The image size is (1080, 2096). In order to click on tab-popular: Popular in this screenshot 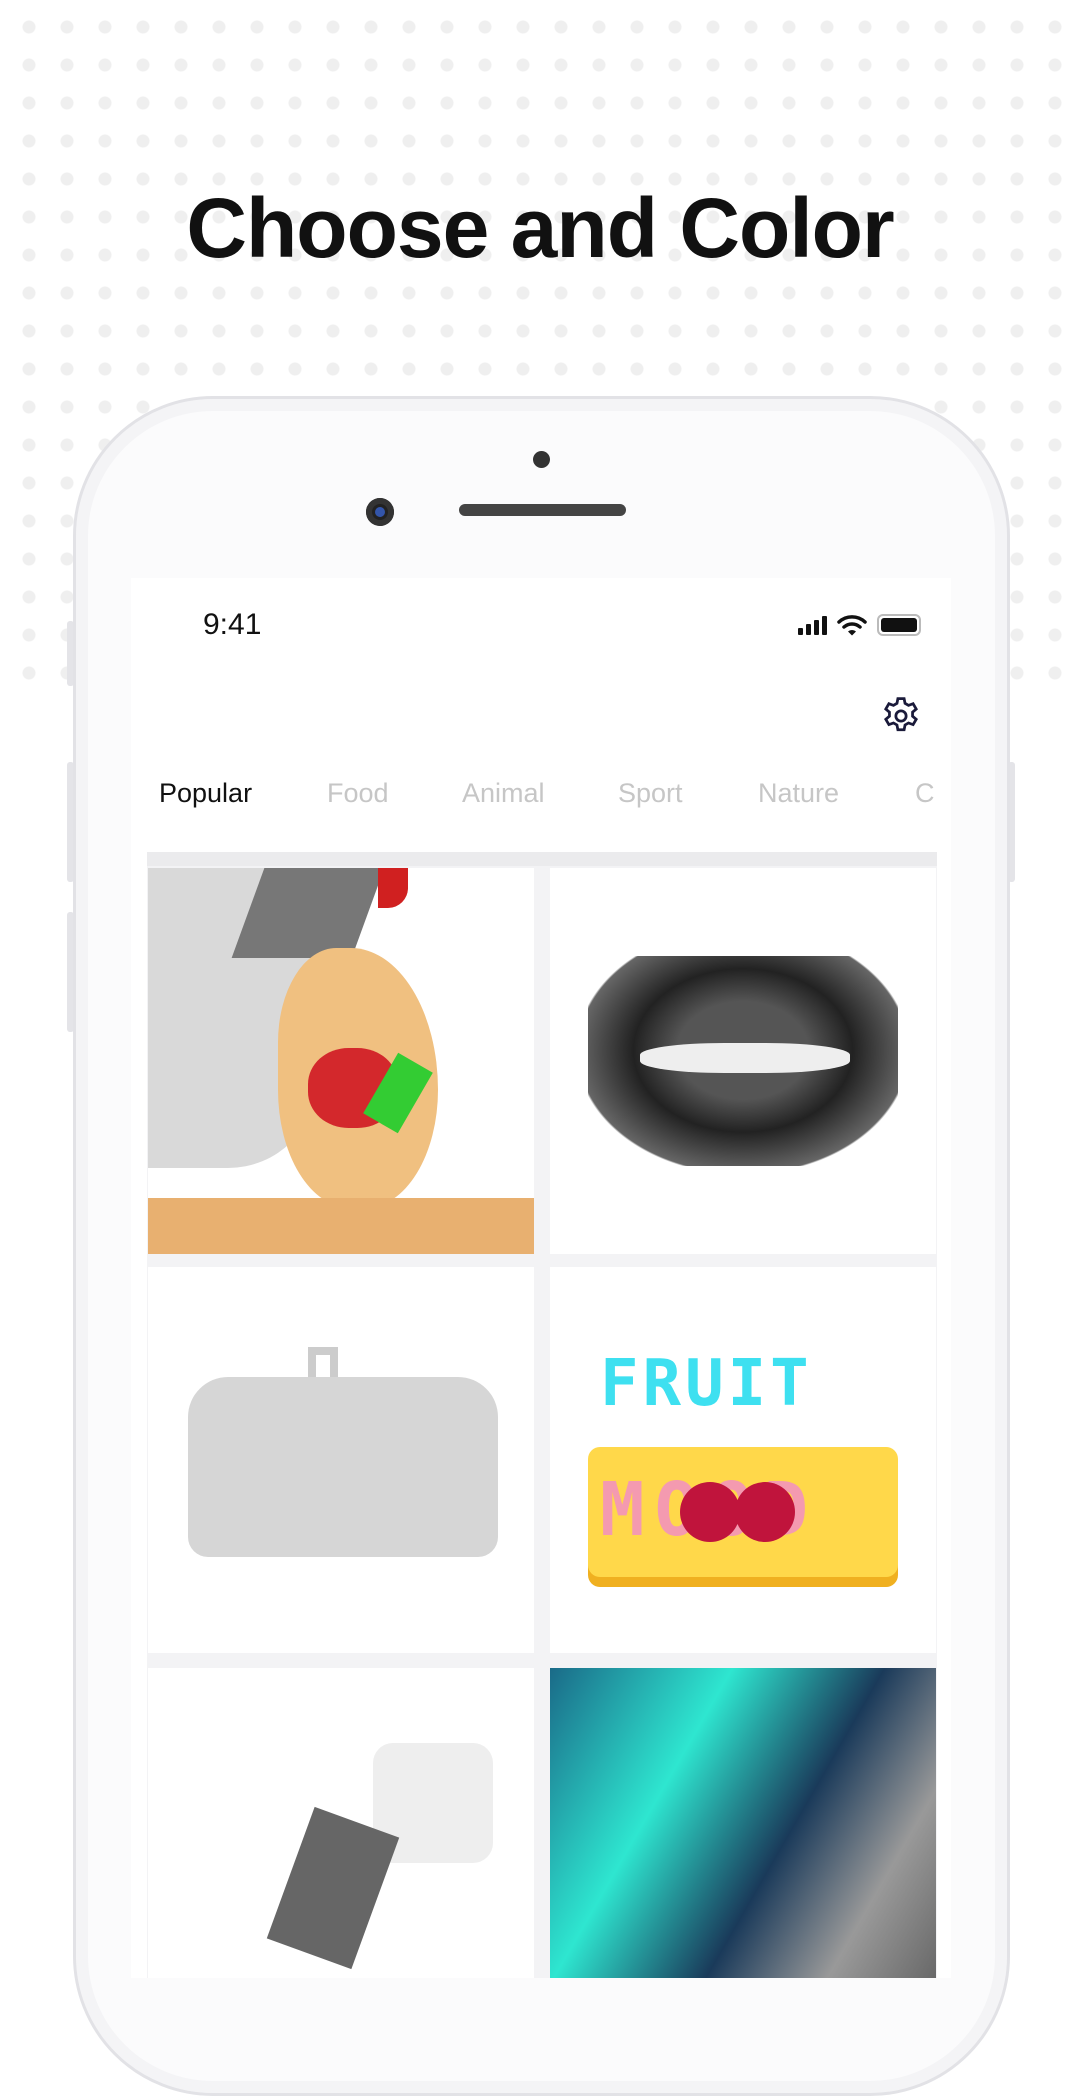, I will do `click(205, 793)`.